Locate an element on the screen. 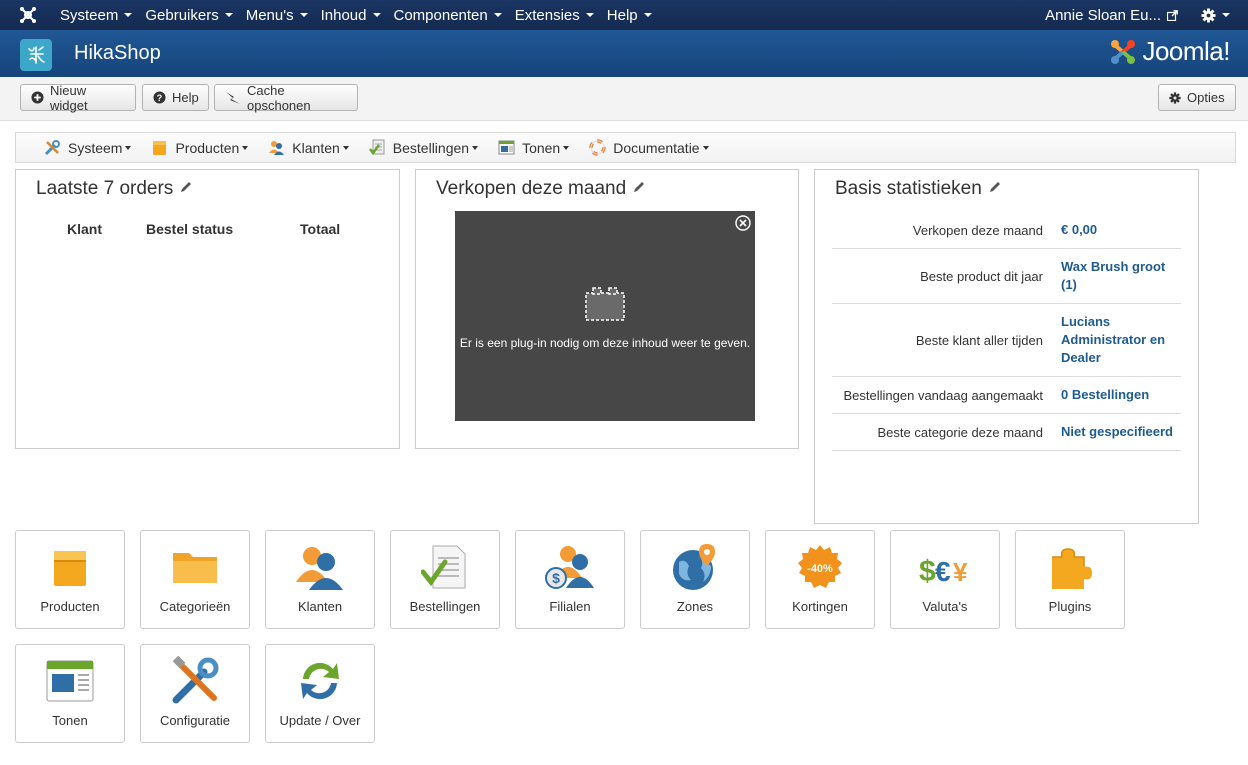  joomla-logo-icon is located at coordinates (1123, 51).